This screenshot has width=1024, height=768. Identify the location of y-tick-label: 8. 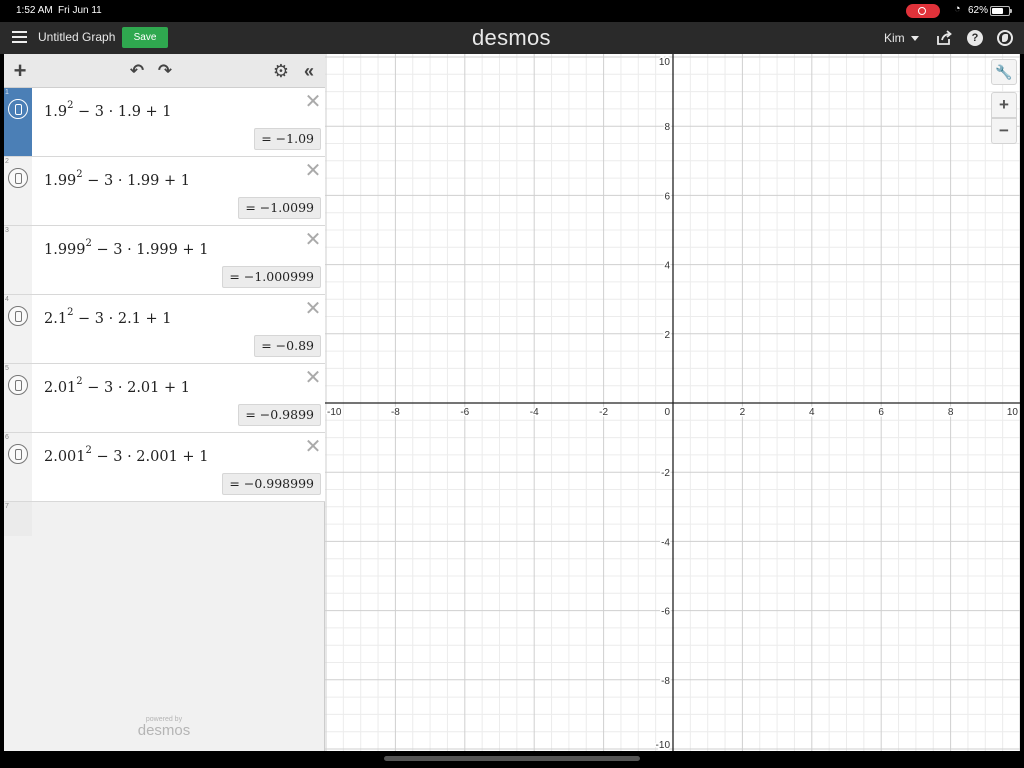
(667, 127).